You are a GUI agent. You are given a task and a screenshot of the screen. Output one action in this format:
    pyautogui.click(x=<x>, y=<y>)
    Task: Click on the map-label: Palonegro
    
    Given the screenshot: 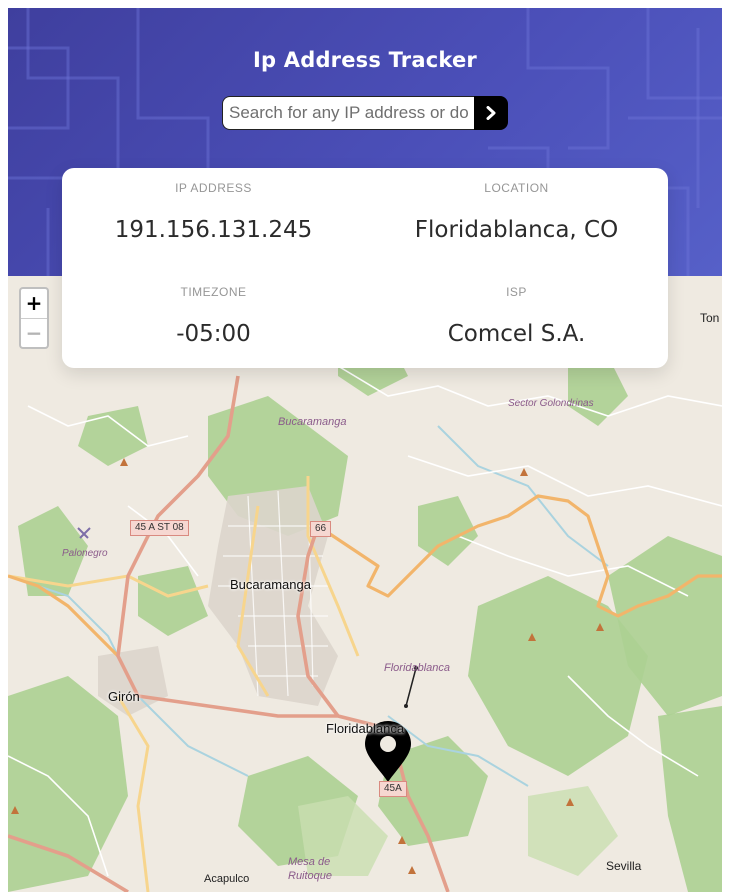 What is the action you would take?
    pyautogui.click(x=85, y=553)
    